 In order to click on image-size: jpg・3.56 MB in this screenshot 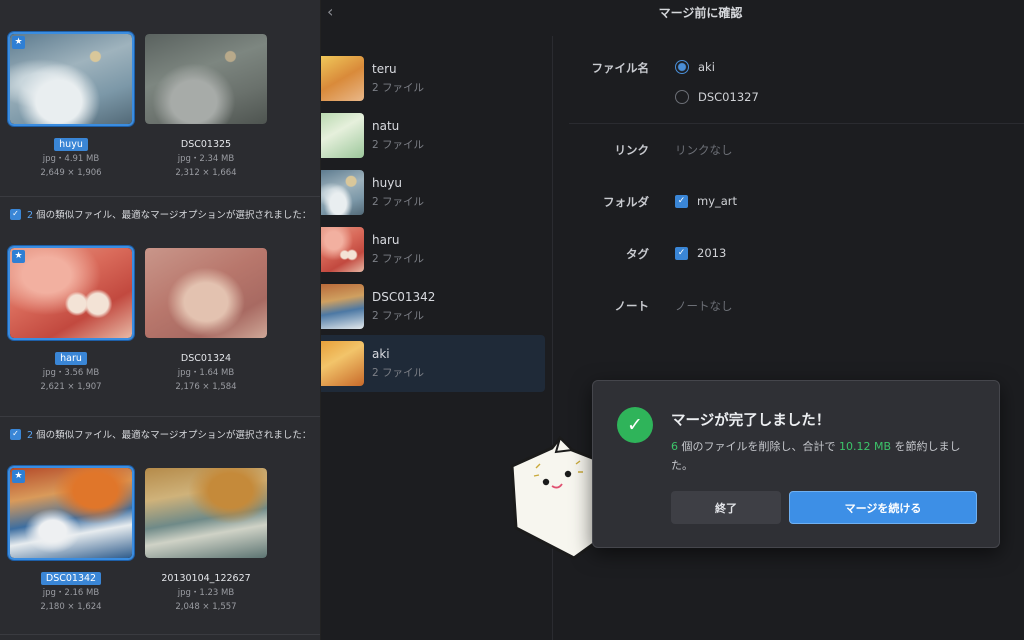, I will do `click(71, 373)`.